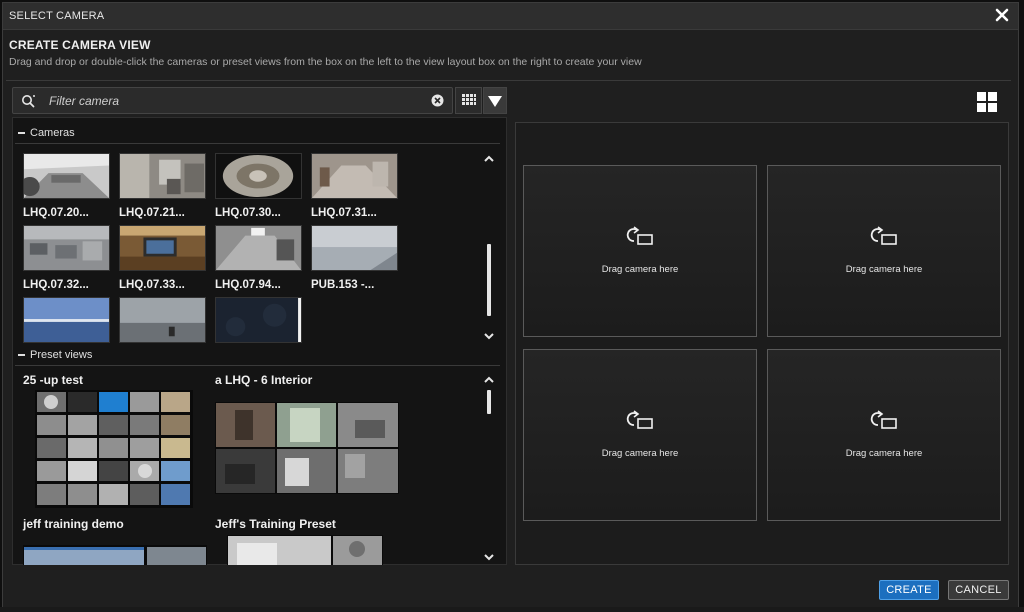 The image size is (1024, 612). I want to click on create-button: CREATE, so click(909, 590).